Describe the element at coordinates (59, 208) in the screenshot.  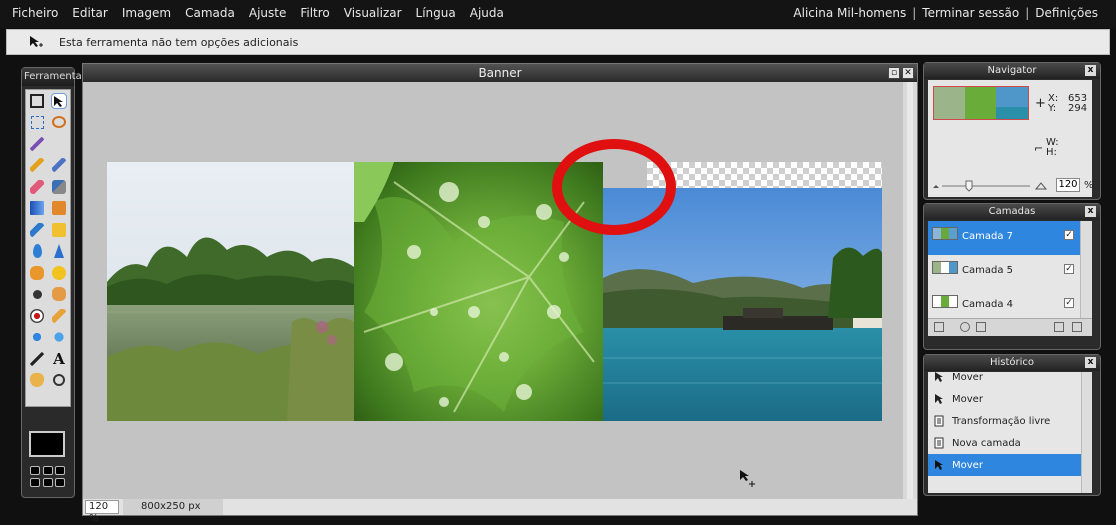
I see `stamp-icon` at that location.